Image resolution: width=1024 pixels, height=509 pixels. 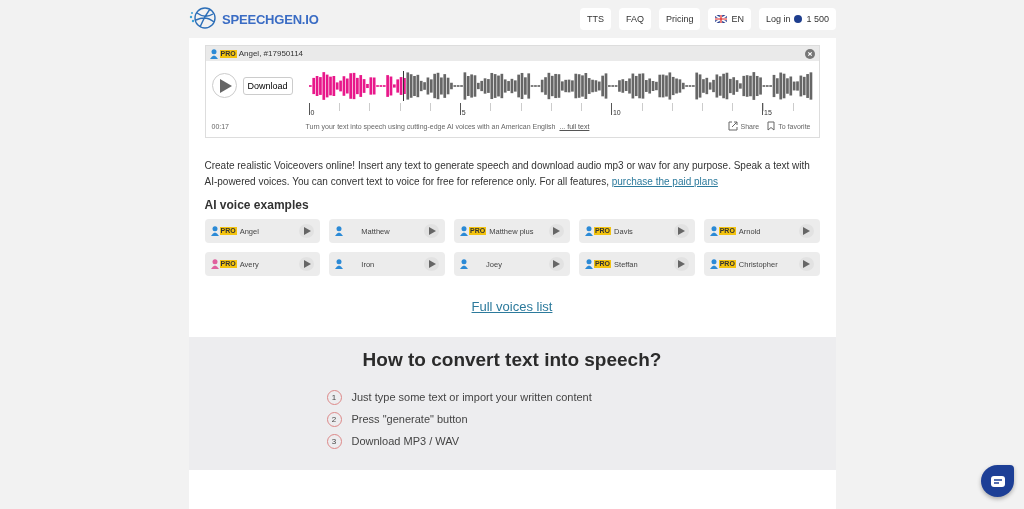 I want to click on step-text: Just type some text or import your written content, so click(x=471, y=397).